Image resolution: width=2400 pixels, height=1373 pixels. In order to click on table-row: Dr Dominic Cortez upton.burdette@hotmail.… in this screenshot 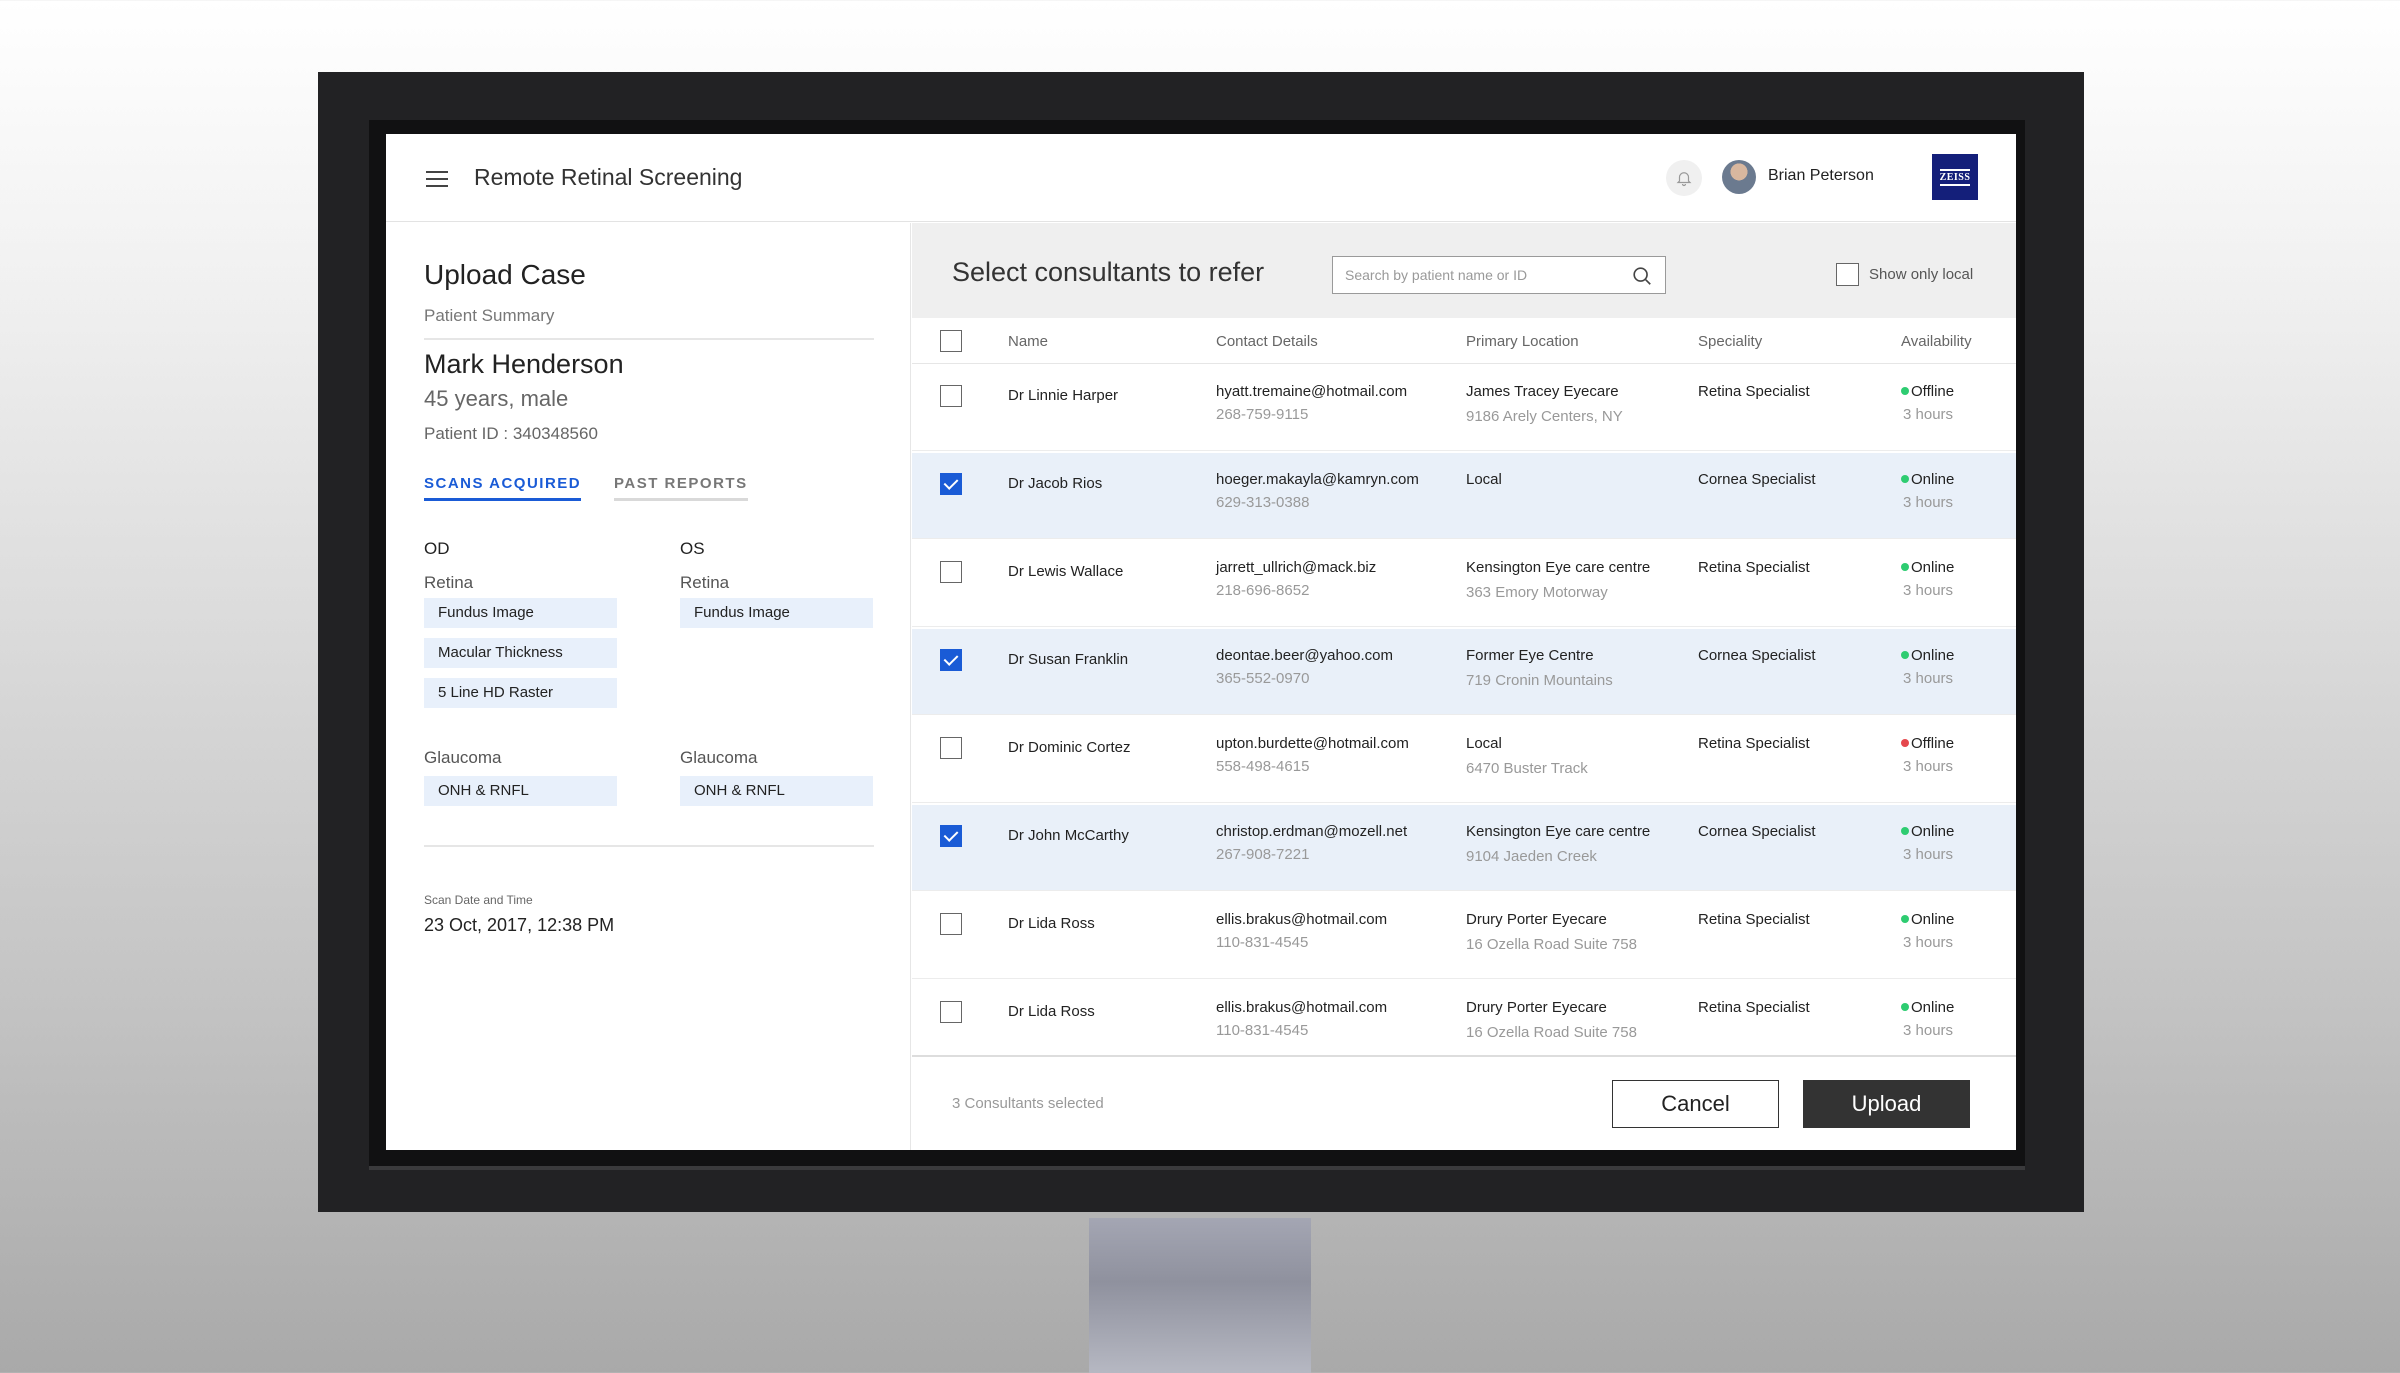, I will do `click(1464, 760)`.